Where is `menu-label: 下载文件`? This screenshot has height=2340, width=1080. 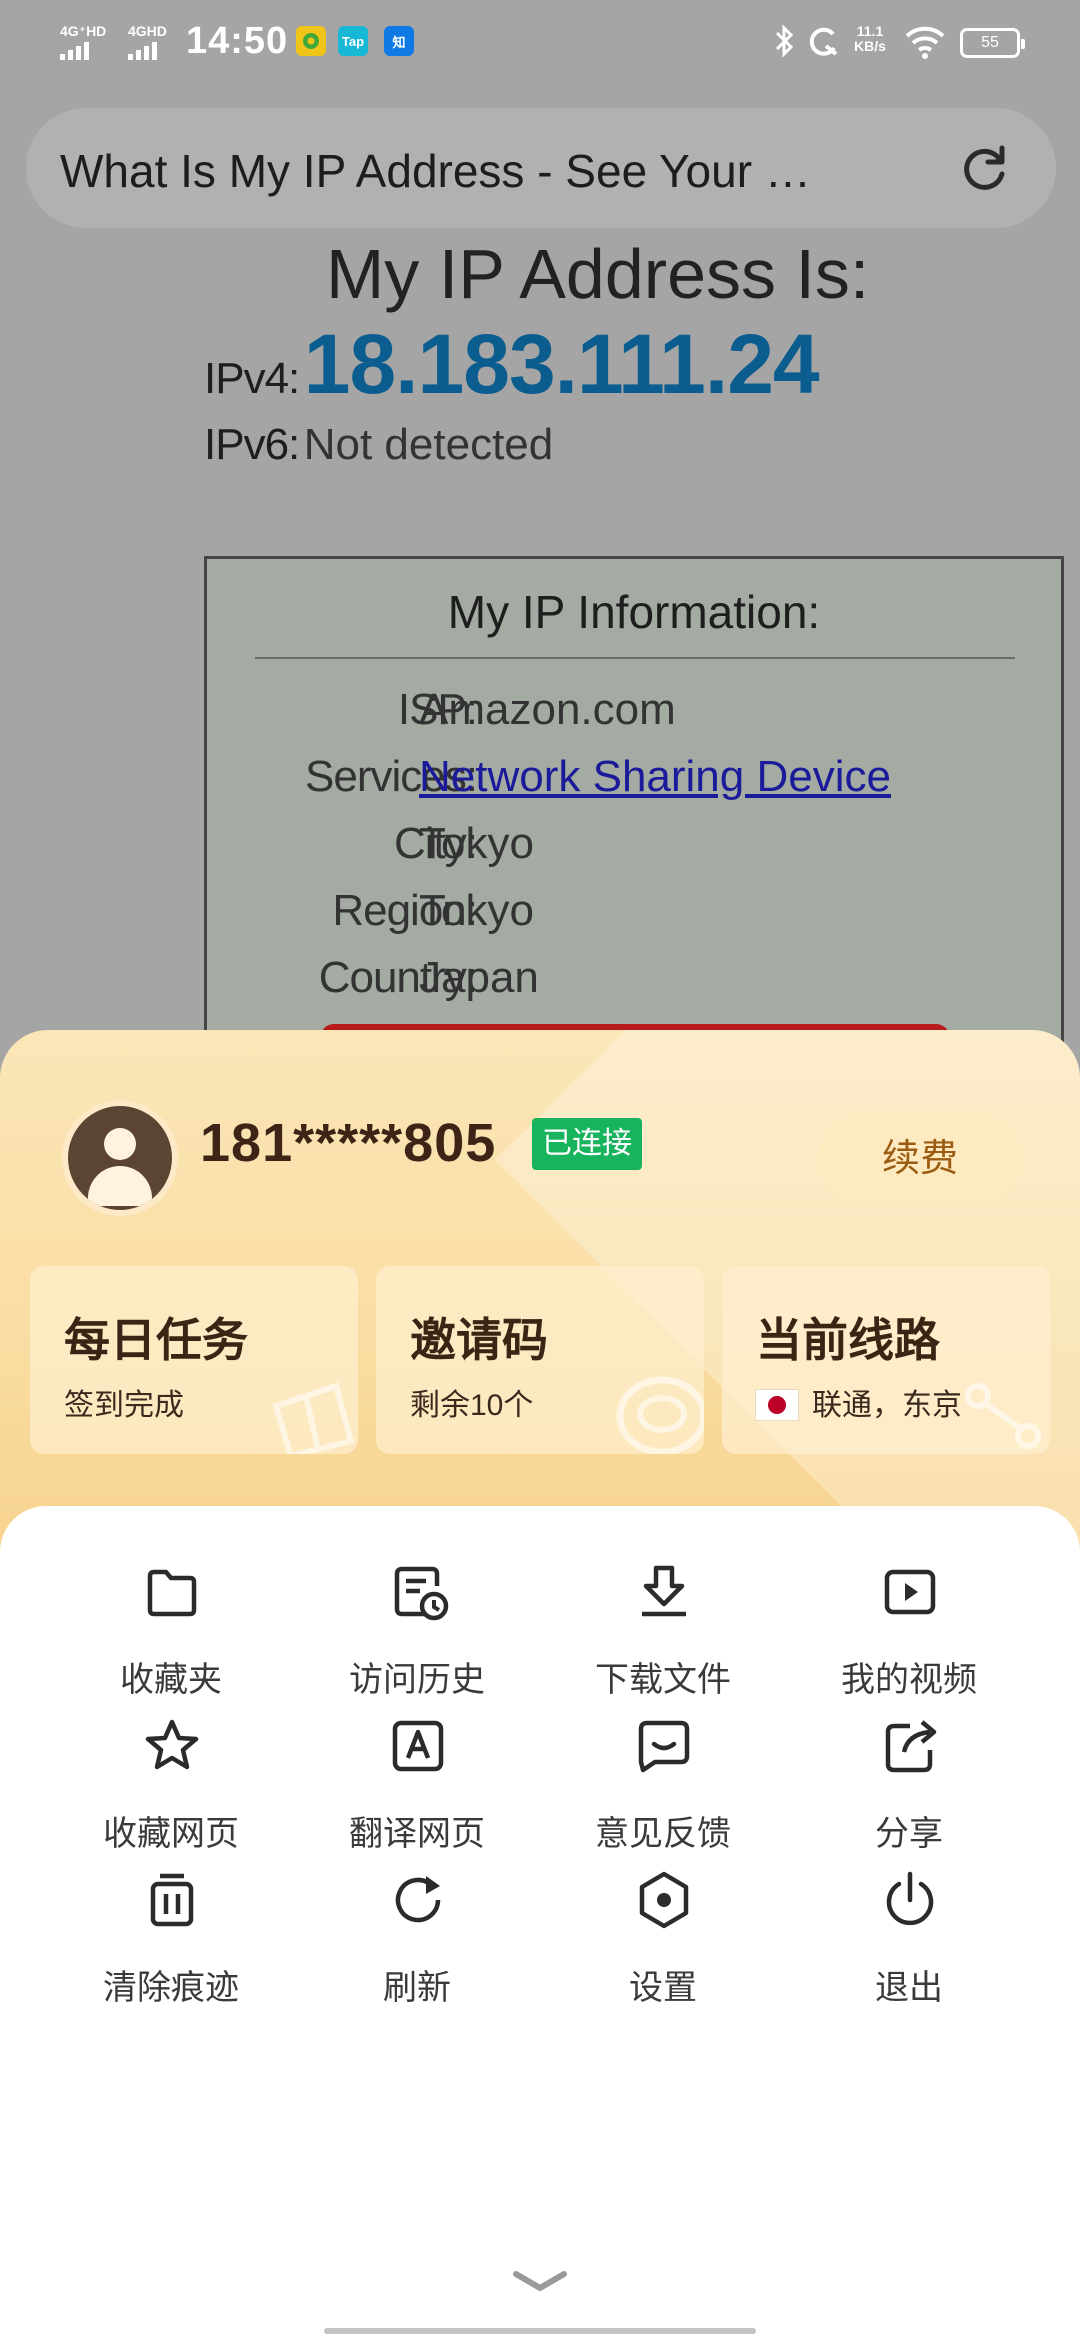 menu-label: 下载文件 is located at coordinates (663, 1680).